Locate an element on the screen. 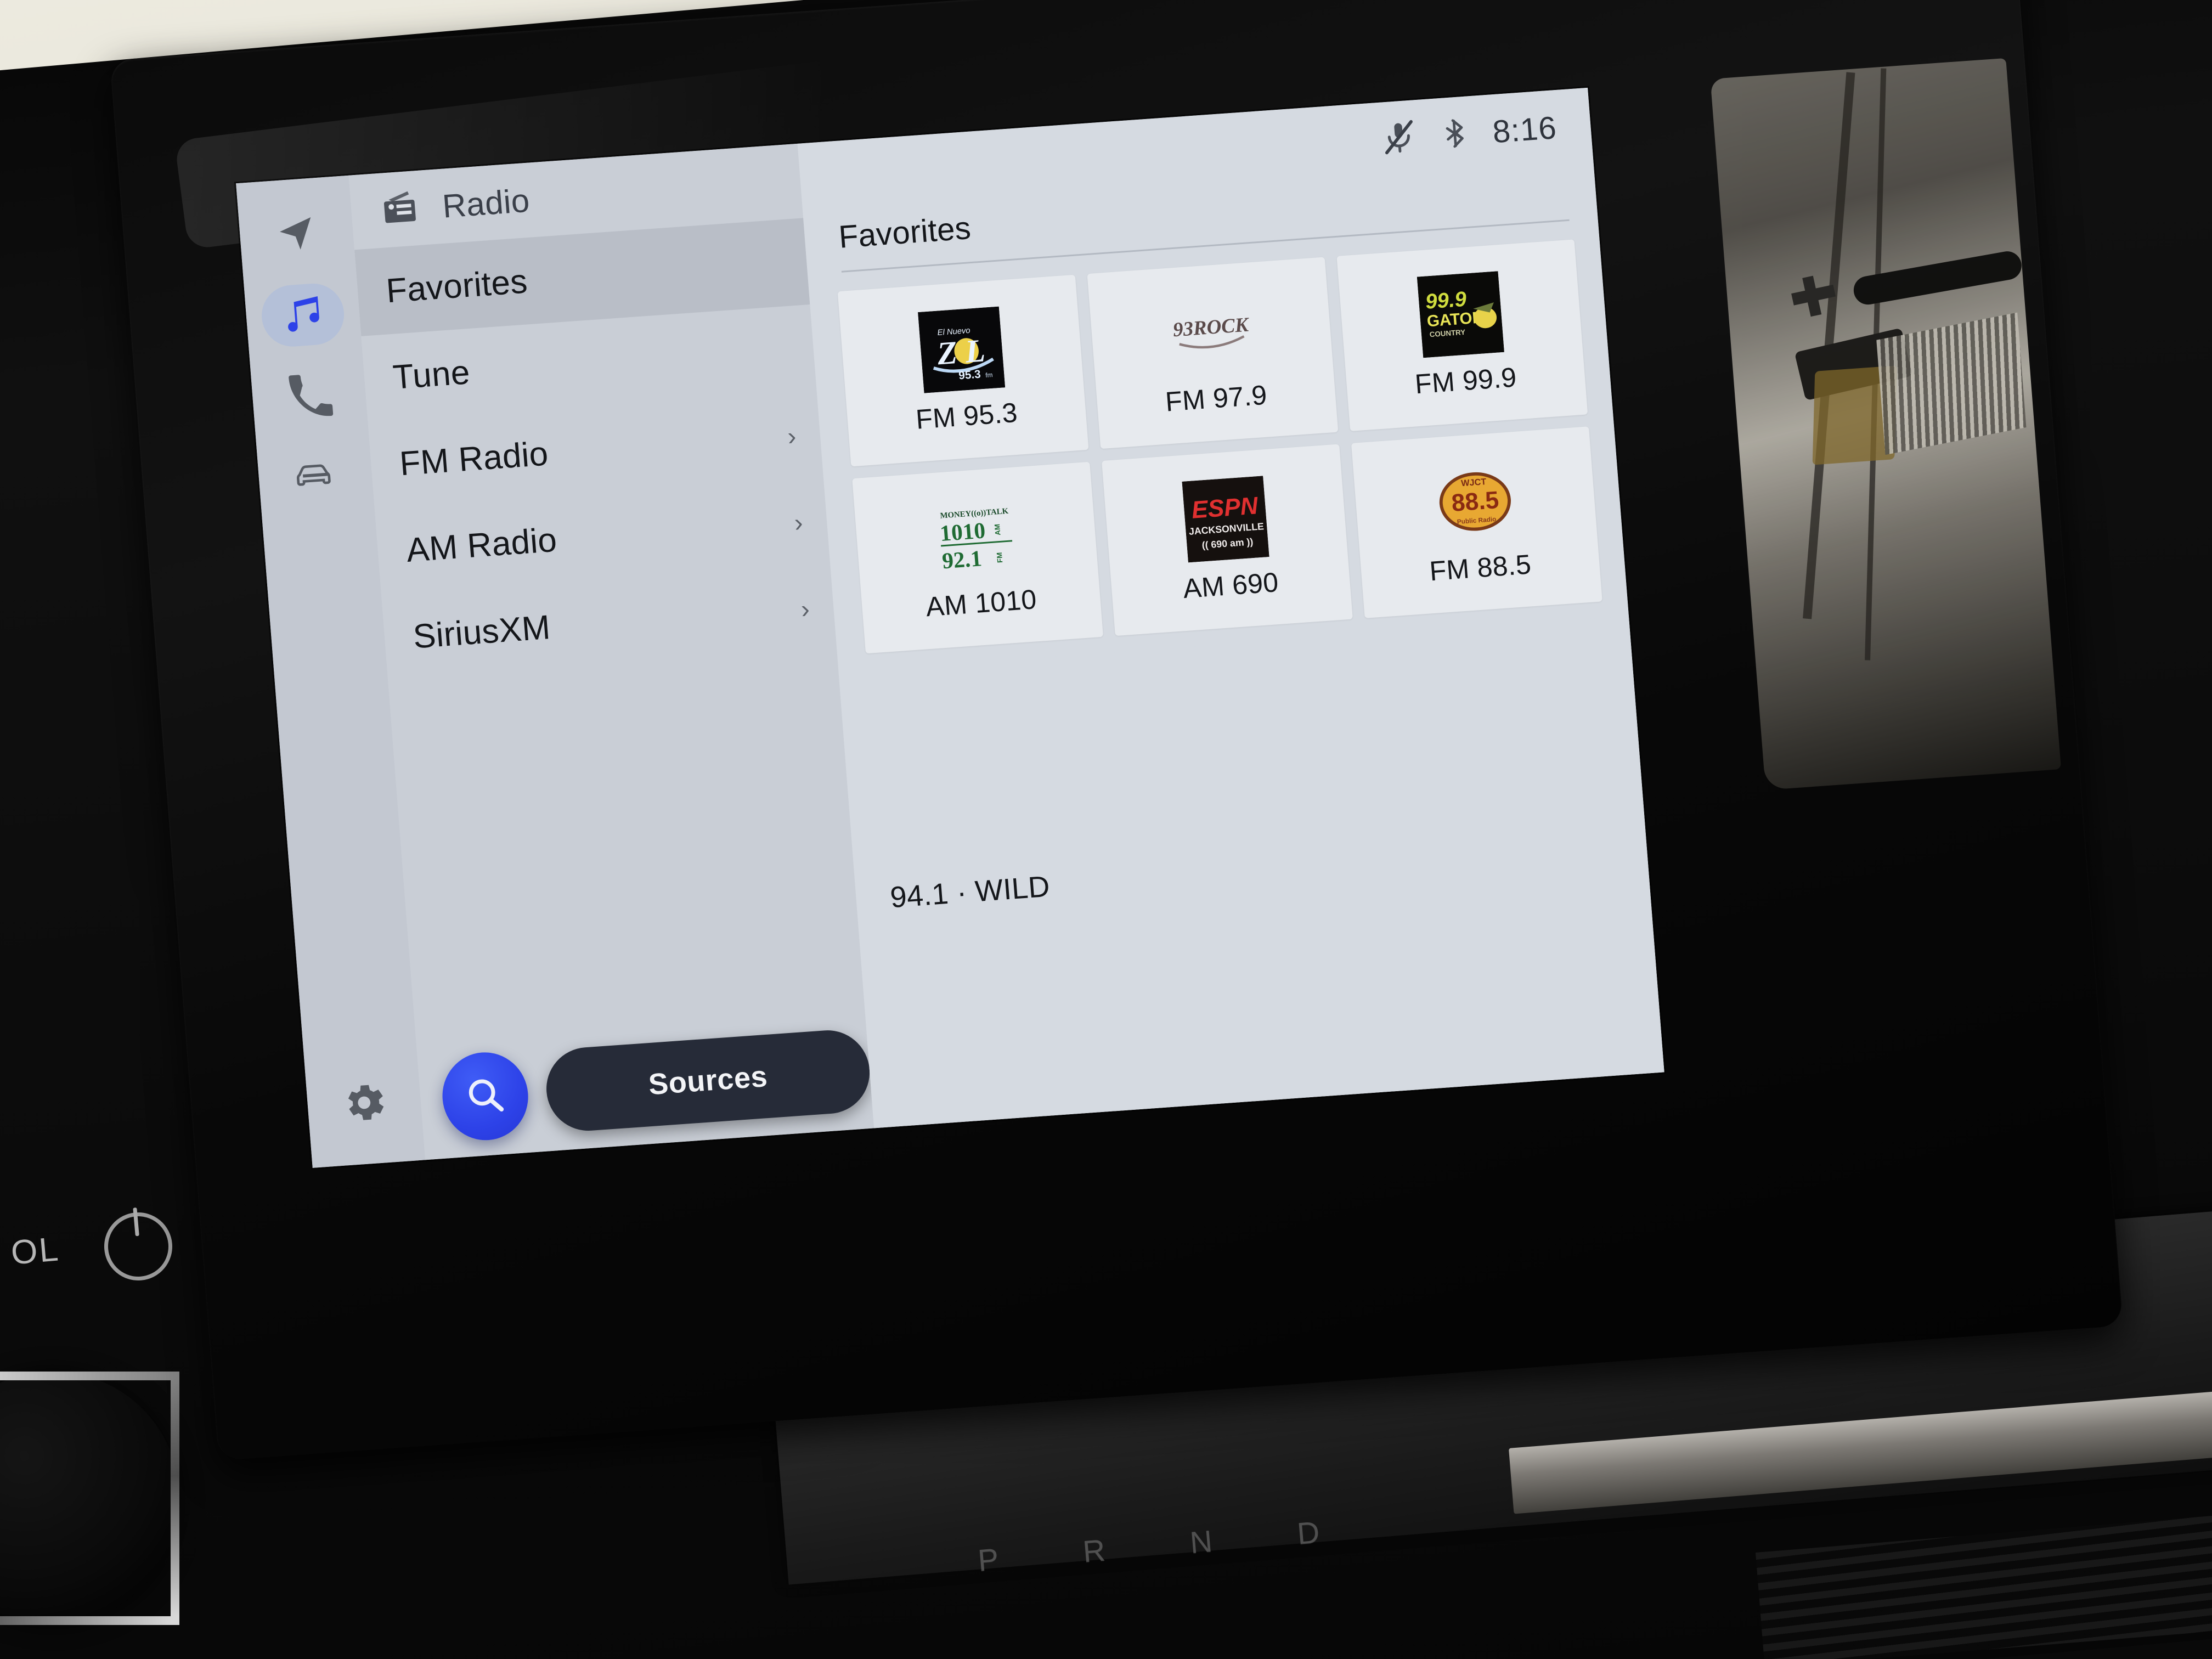 The width and height of the screenshot is (2212, 1659). music-note-icon is located at coordinates (303, 315).